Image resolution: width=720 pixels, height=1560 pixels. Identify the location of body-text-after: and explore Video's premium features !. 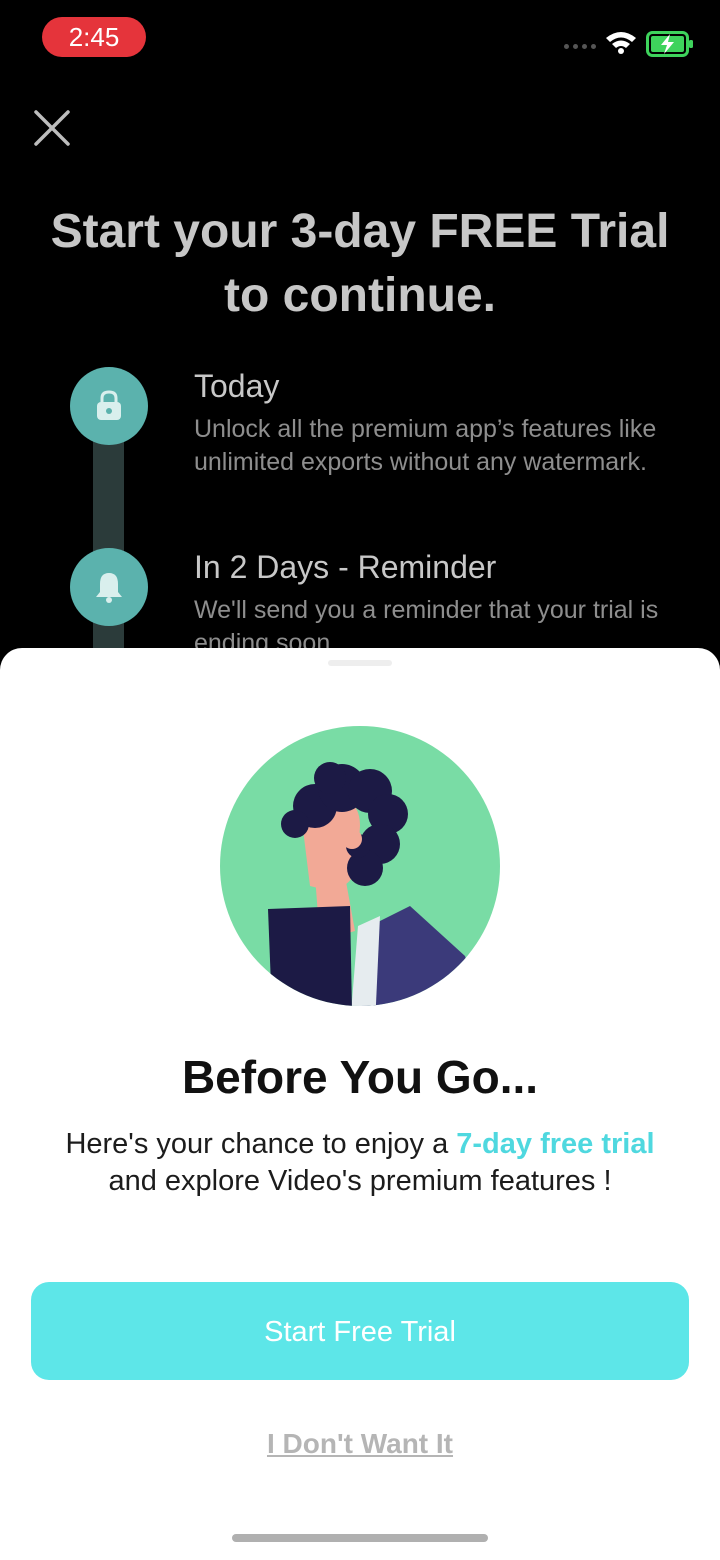
(360, 1181).